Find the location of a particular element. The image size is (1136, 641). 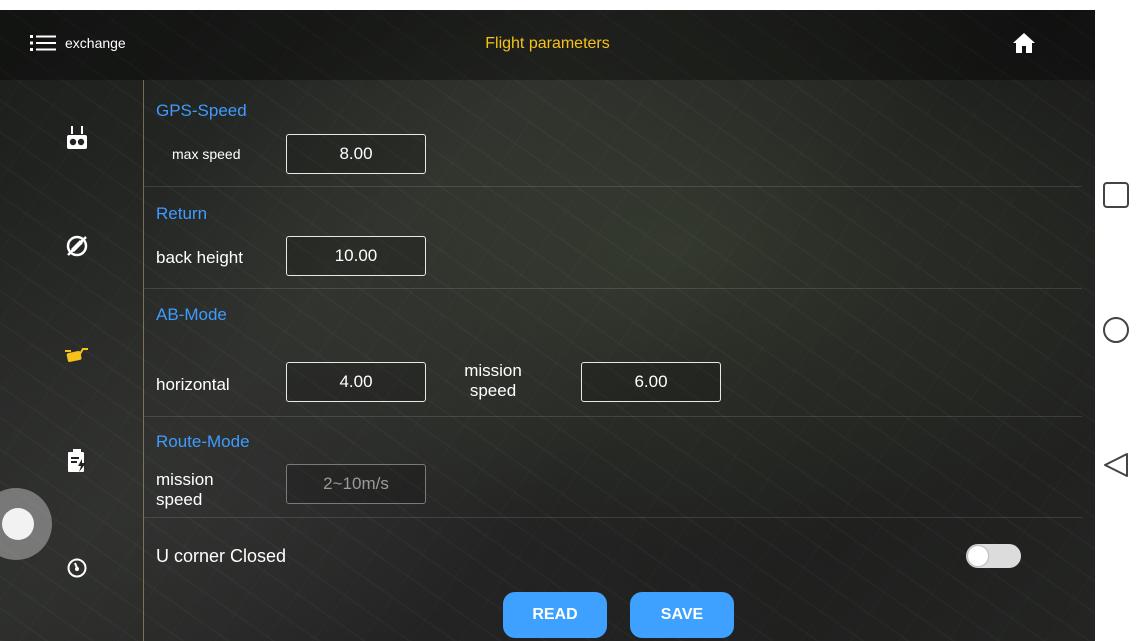

horizontal-input: 4.00 is located at coordinates (356, 382).